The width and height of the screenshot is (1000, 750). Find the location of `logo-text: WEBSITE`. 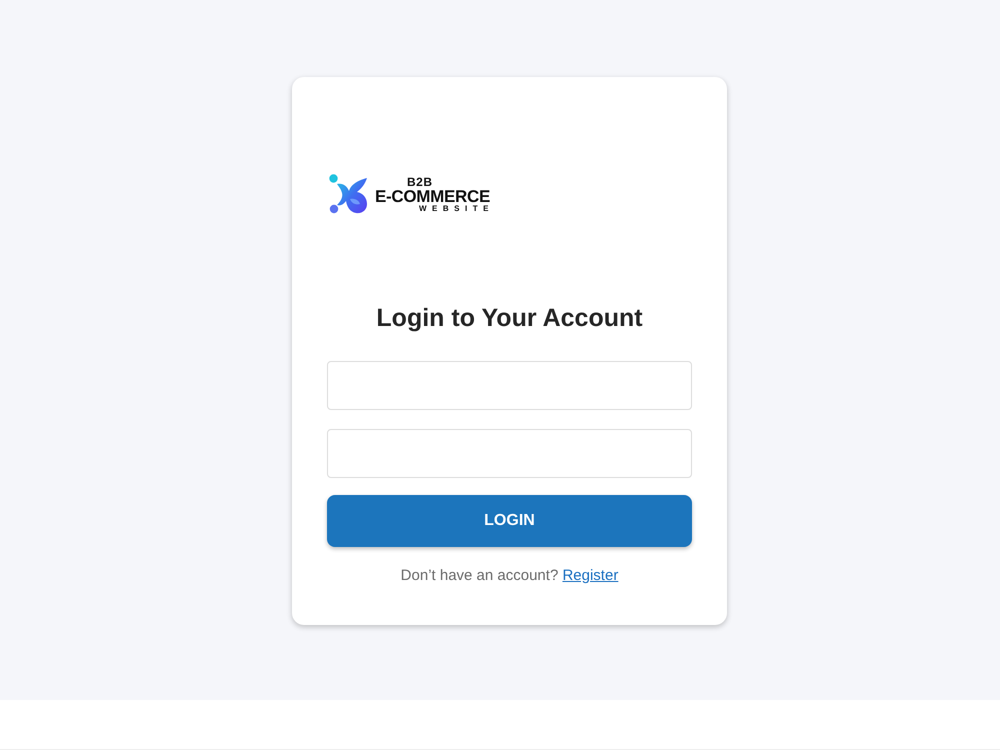

logo-text: WEBSITE is located at coordinates (456, 208).